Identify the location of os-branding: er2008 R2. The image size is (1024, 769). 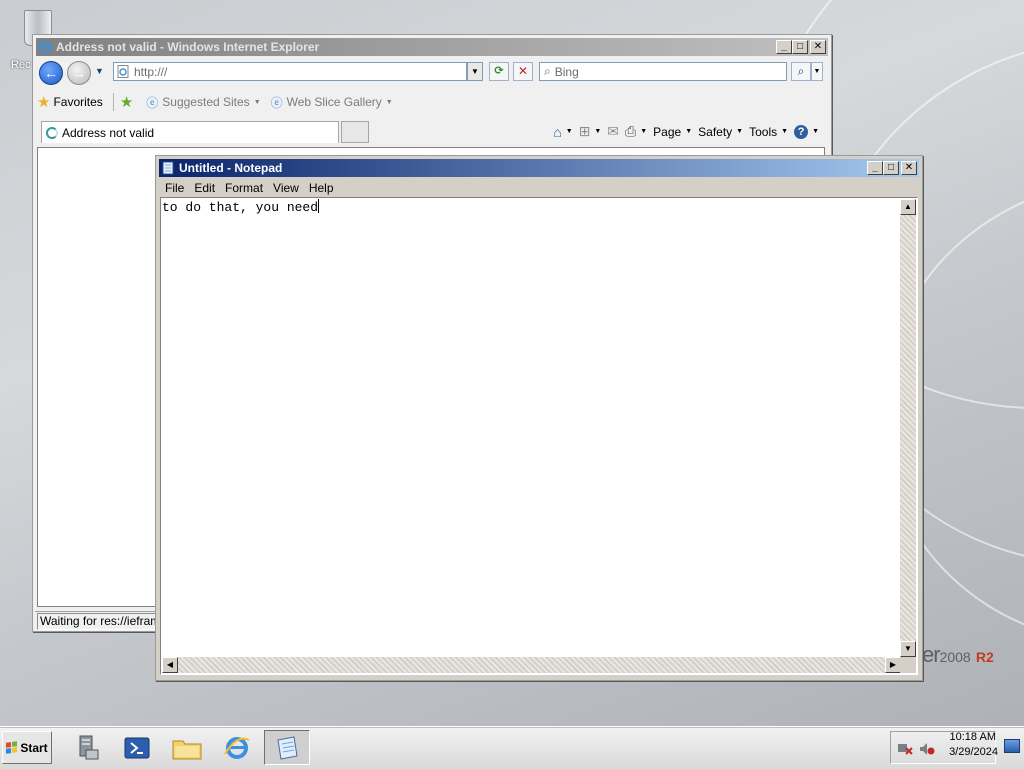
(958, 655).